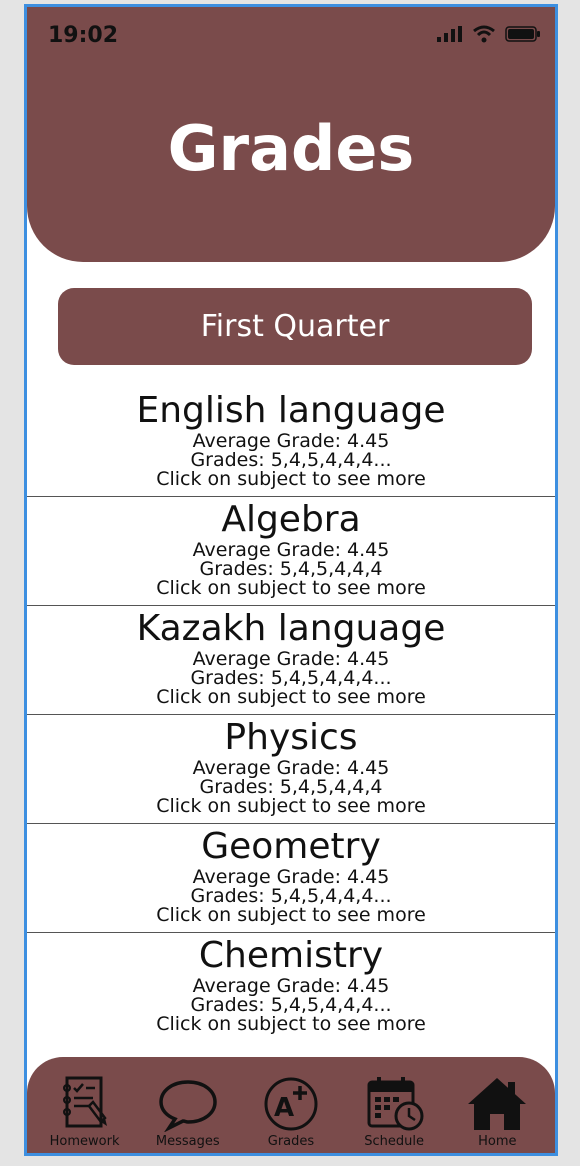 This screenshot has height=1166, width=580. I want to click on nav-label-schedule: Schedule, so click(394, 1141).